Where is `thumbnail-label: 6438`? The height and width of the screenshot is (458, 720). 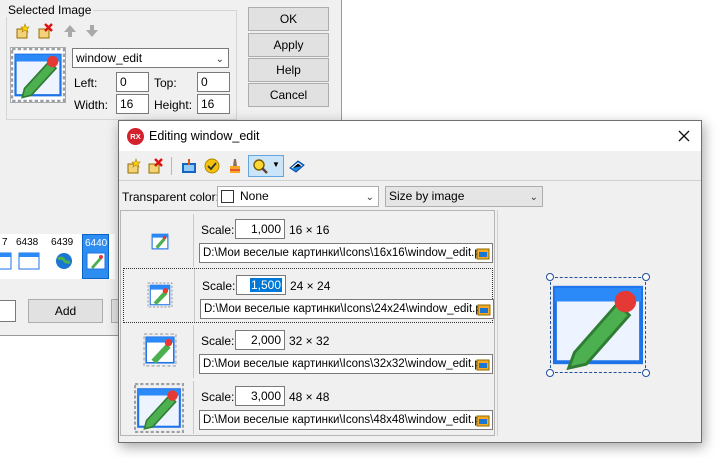 thumbnail-label: 6438 is located at coordinates (27, 242).